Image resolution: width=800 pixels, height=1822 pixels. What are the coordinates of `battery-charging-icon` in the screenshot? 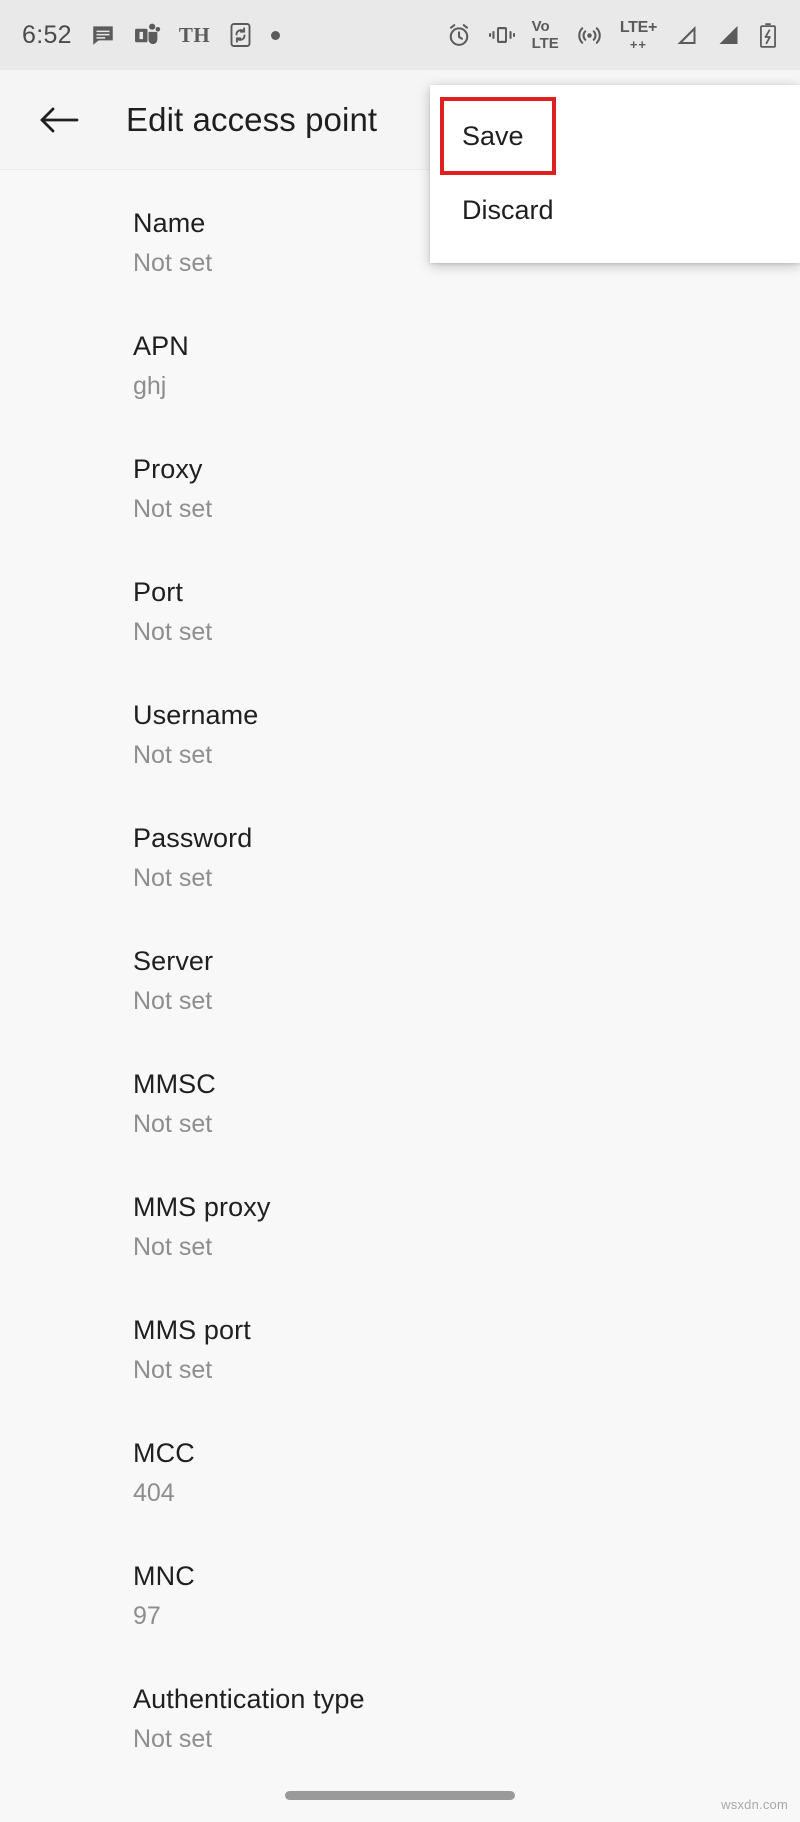 It's located at (768, 35).